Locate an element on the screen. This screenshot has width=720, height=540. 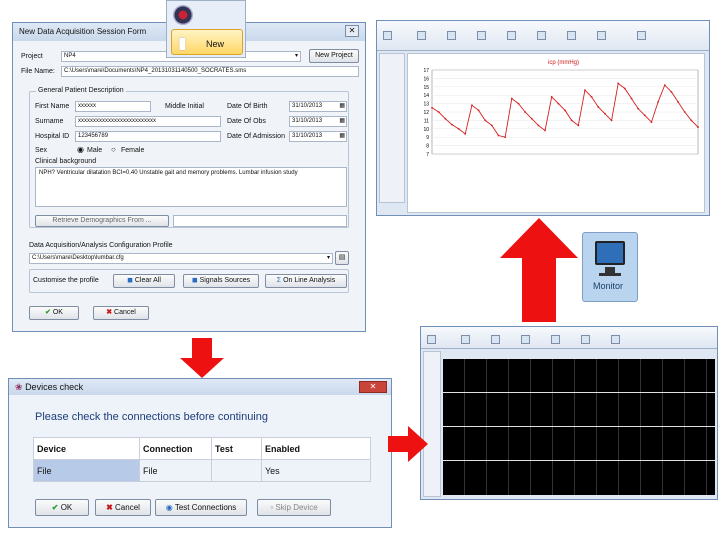
arrow-down-icon is located at coordinates (202, 358).